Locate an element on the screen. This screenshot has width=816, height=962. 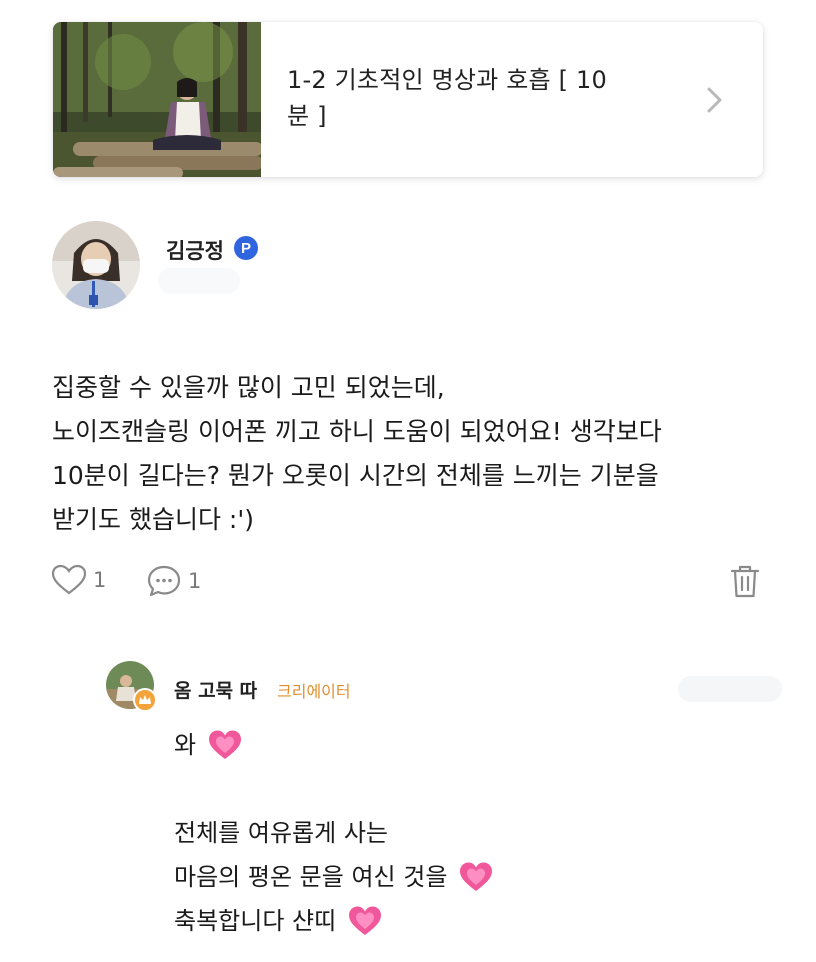
reply-meta-blurred is located at coordinates (730, 689).